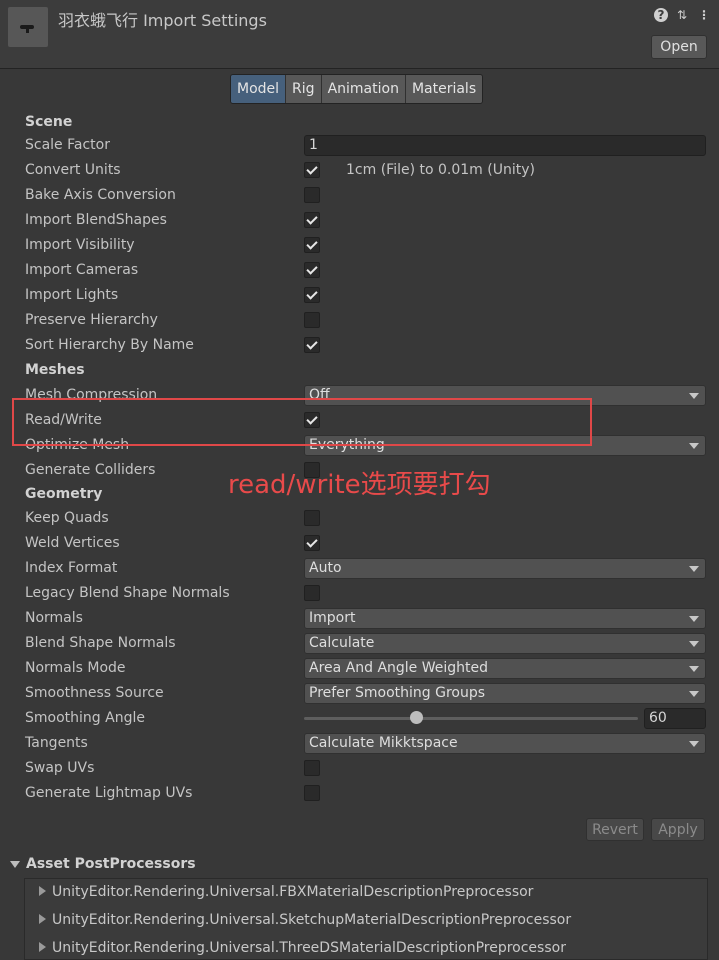 The height and width of the screenshot is (960, 719). What do you see at coordinates (505, 643) in the screenshot?
I see `blend-shape-normals-dropdown: Calculate` at bounding box center [505, 643].